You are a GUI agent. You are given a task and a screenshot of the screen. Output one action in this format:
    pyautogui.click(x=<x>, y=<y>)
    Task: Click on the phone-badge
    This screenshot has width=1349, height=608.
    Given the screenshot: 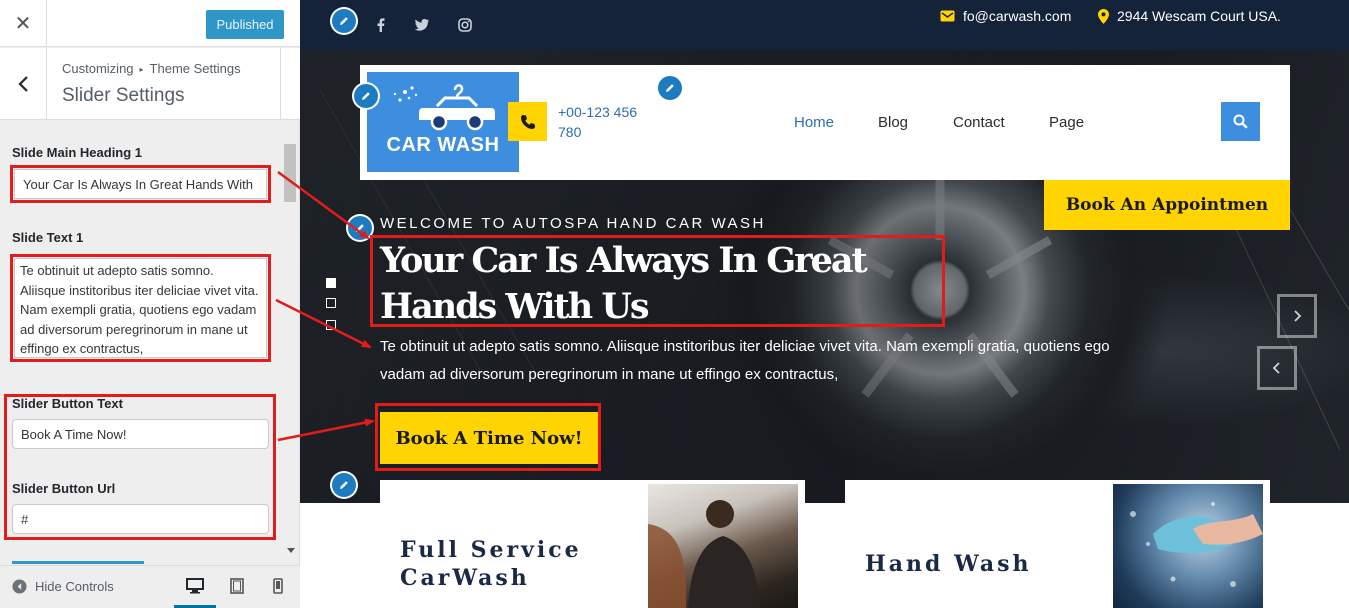 What is the action you would take?
    pyautogui.click(x=527, y=121)
    